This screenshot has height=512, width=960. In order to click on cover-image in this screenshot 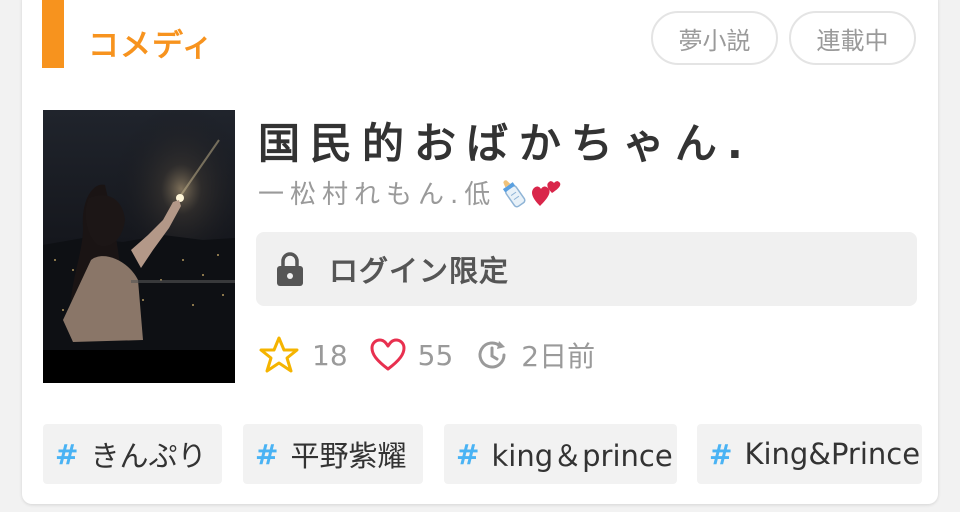, I will do `click(139, 246)`.